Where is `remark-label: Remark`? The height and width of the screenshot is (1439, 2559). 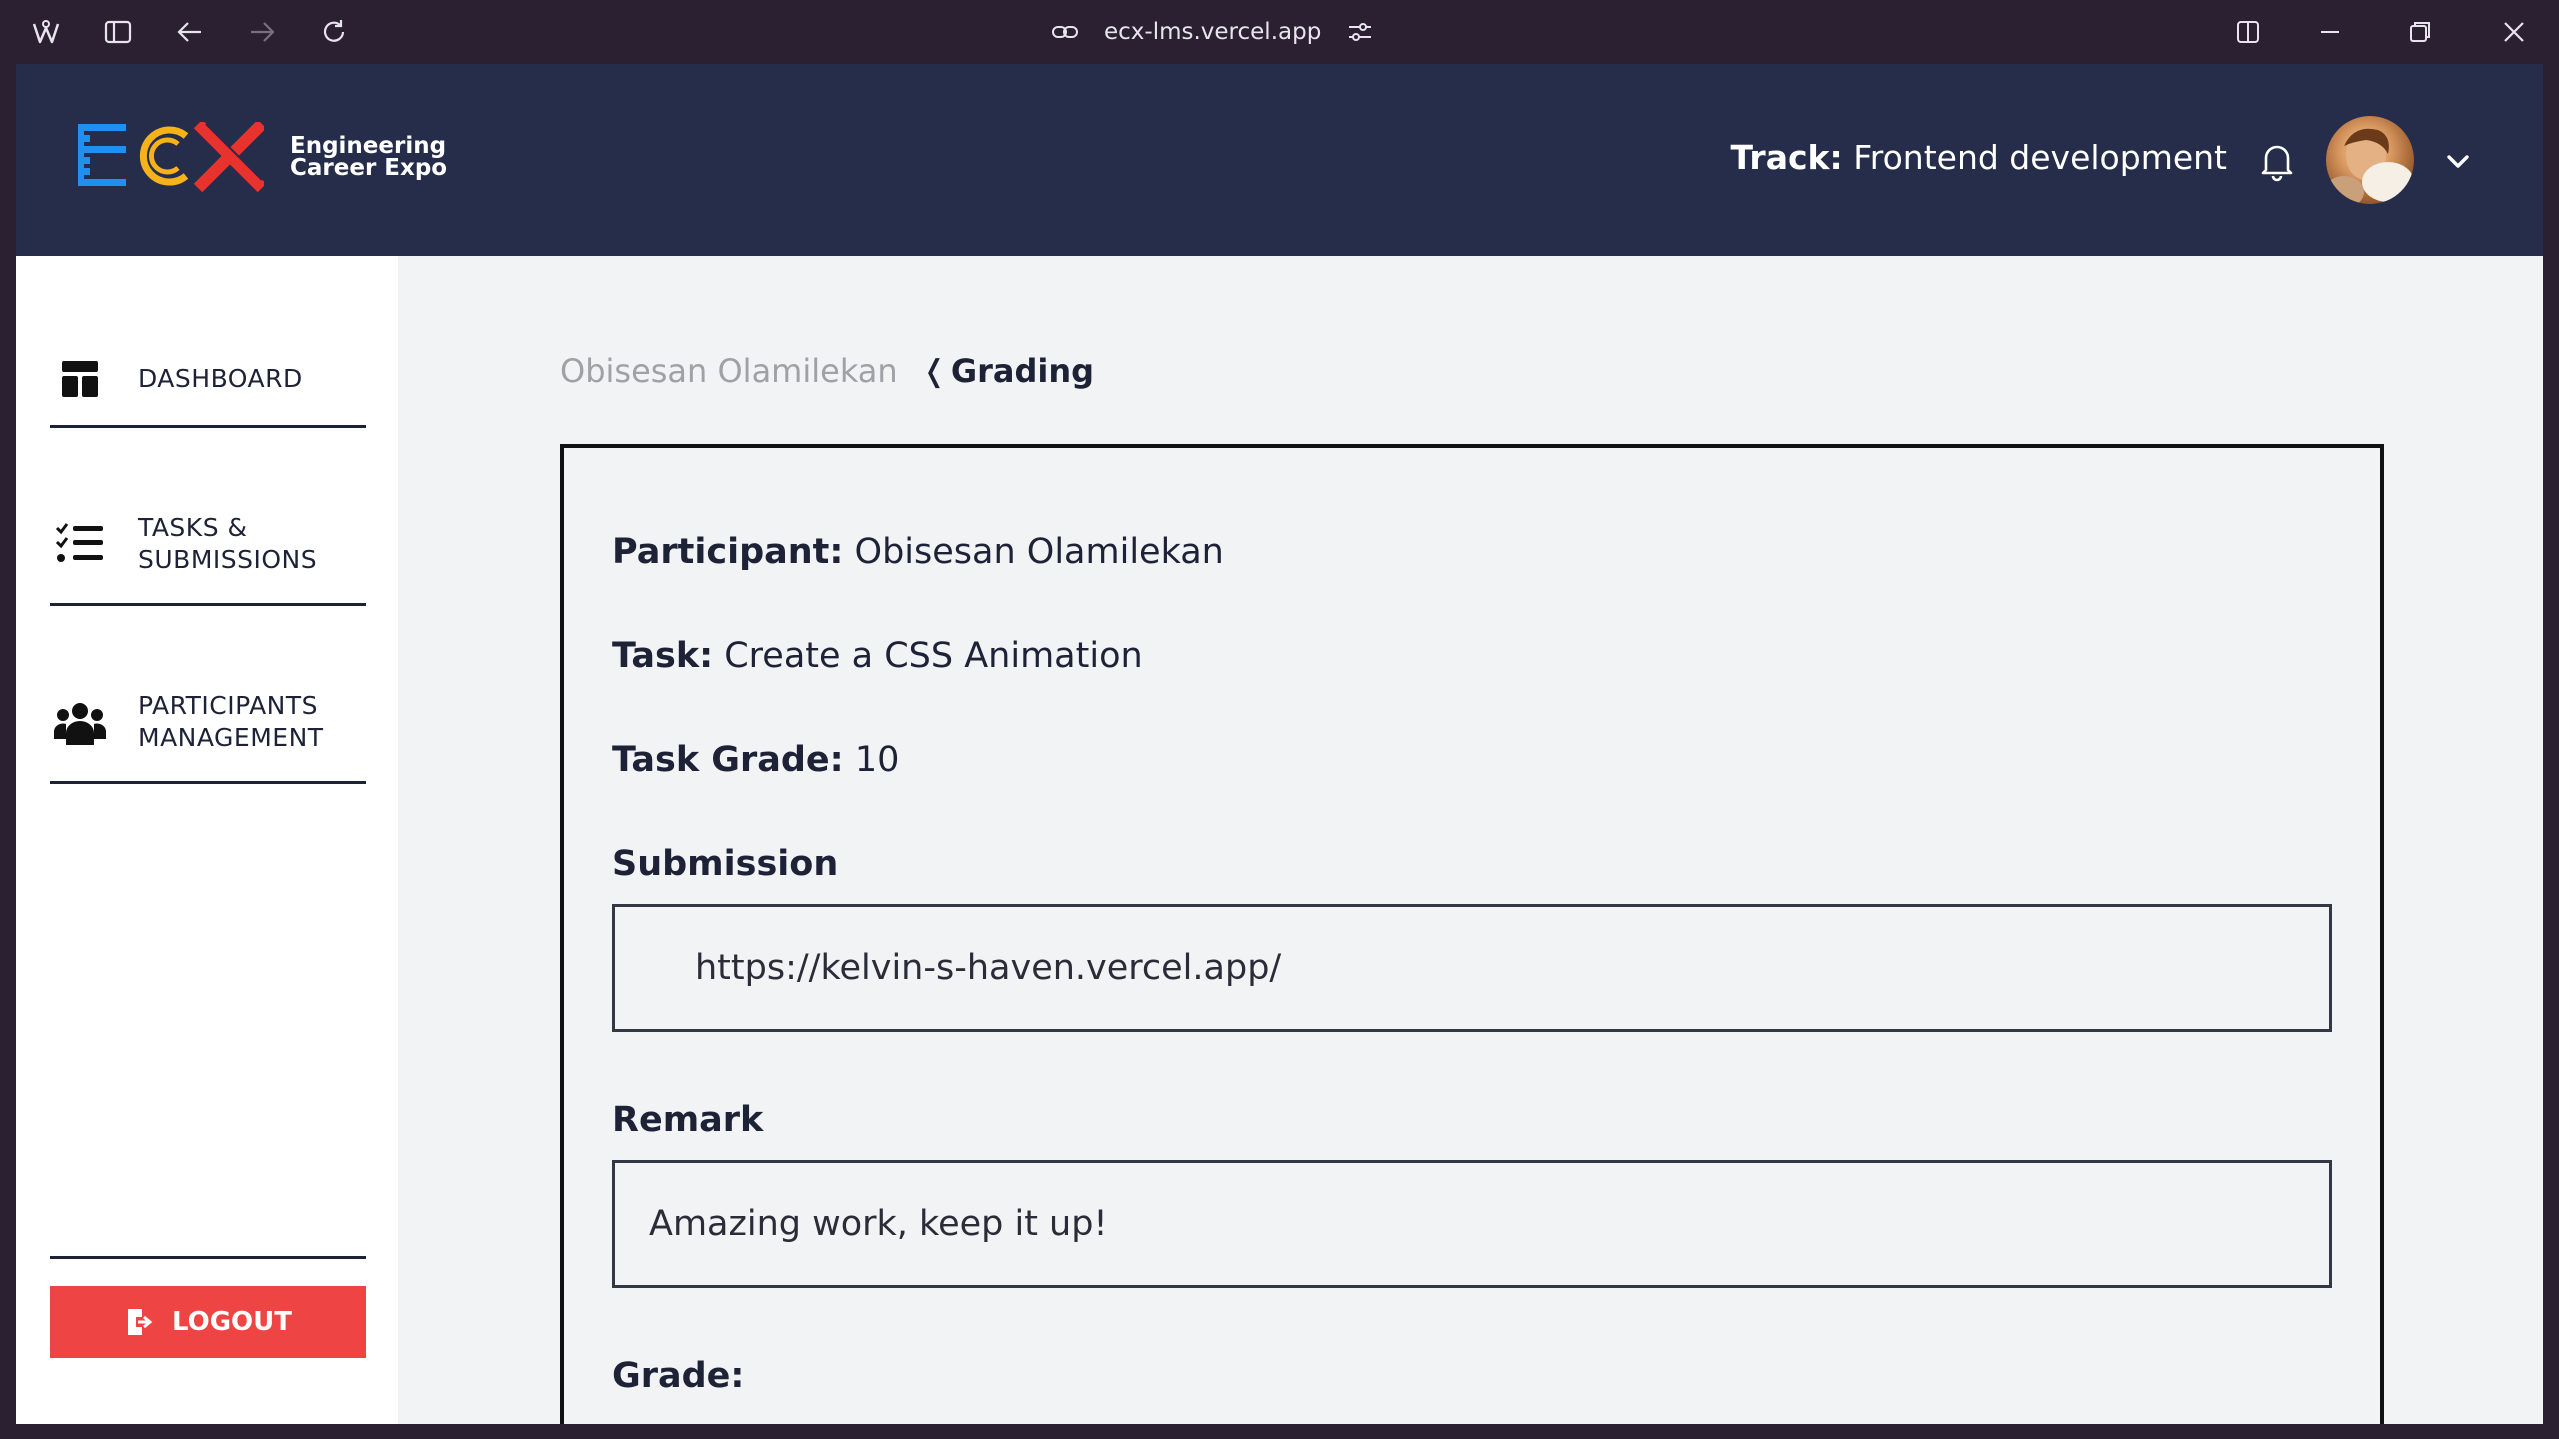
remark-label: Remark is located at coordinates (688, 1120).